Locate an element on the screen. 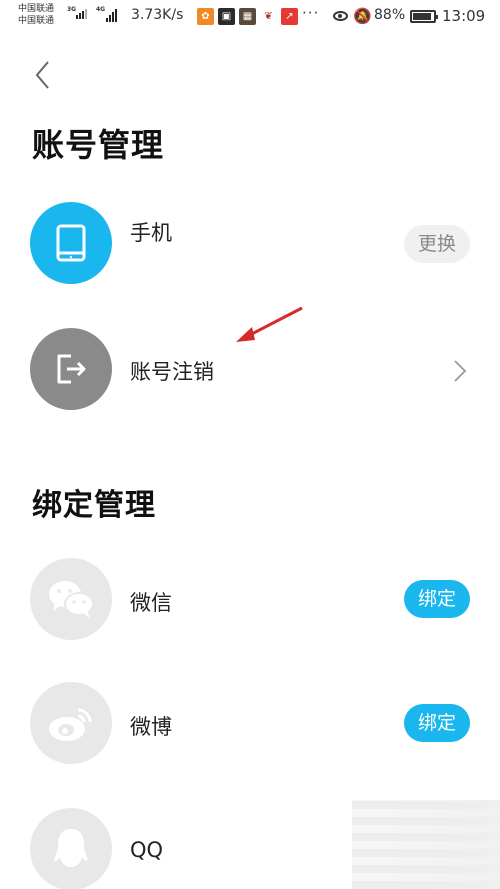  qq-icon is located at coordinates (71, 848).